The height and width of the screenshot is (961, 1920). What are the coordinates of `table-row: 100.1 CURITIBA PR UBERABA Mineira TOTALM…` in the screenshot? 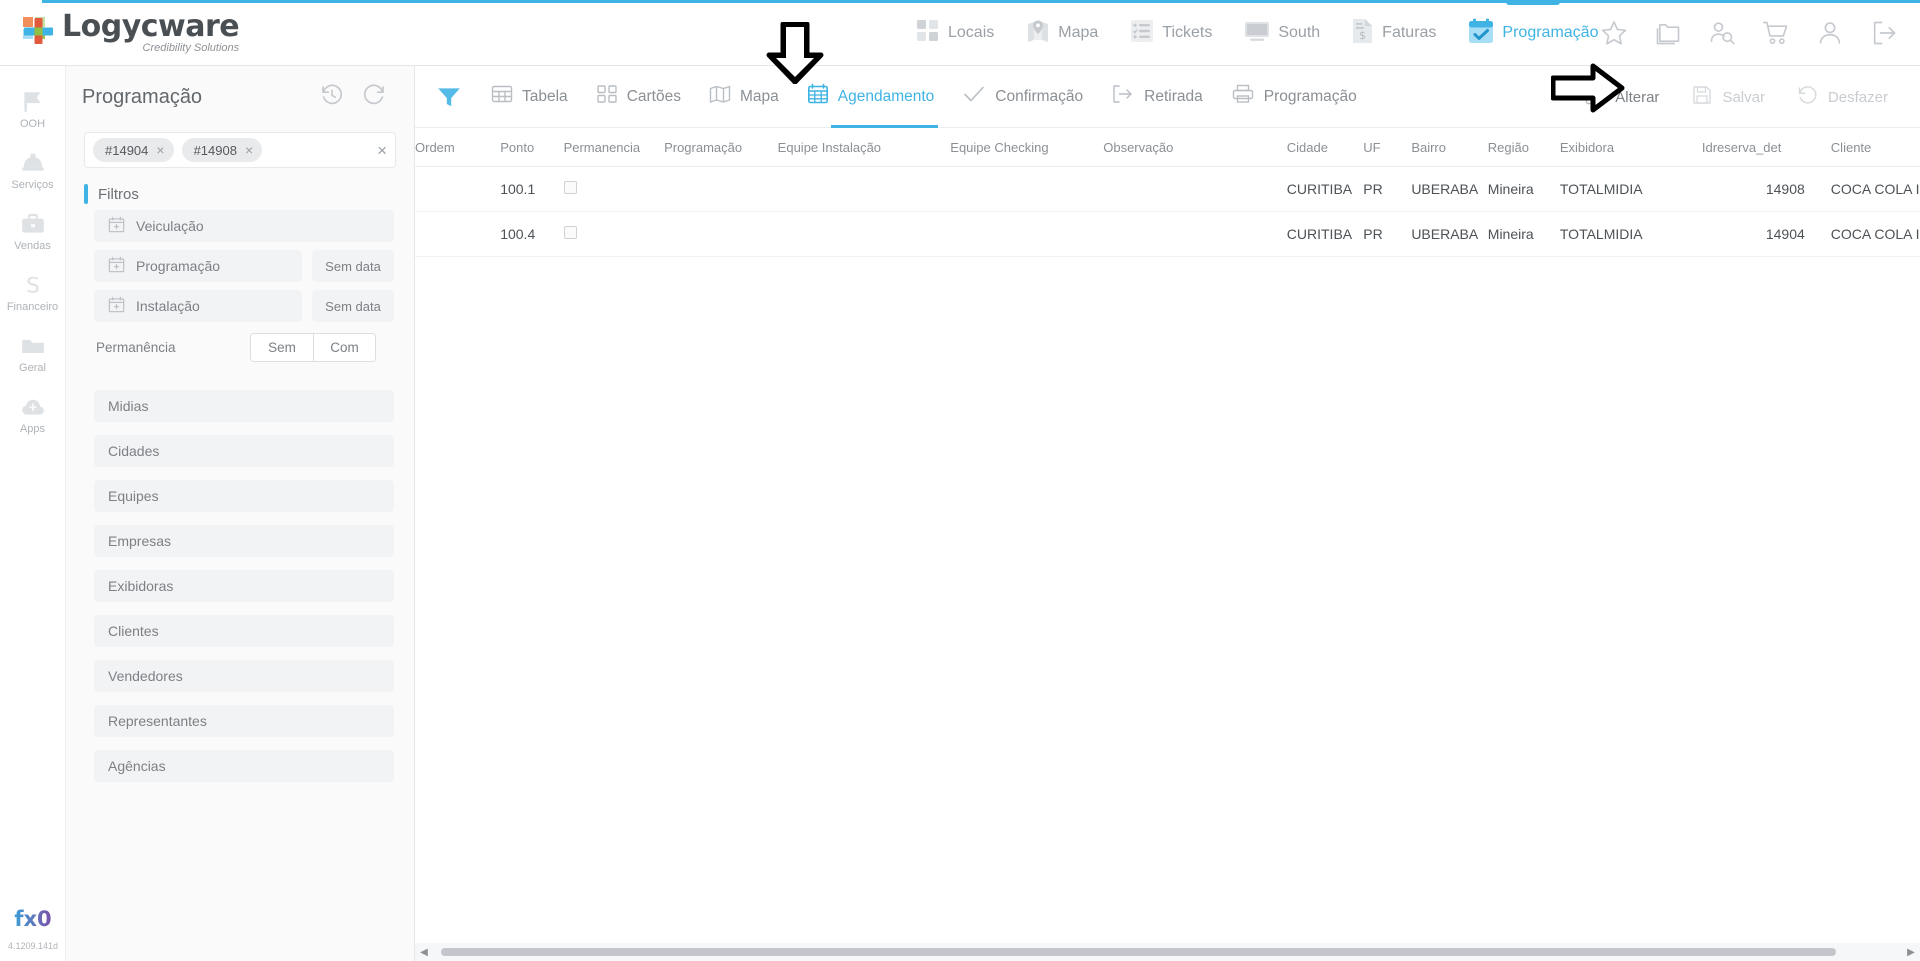 It's located at (1167, 189).